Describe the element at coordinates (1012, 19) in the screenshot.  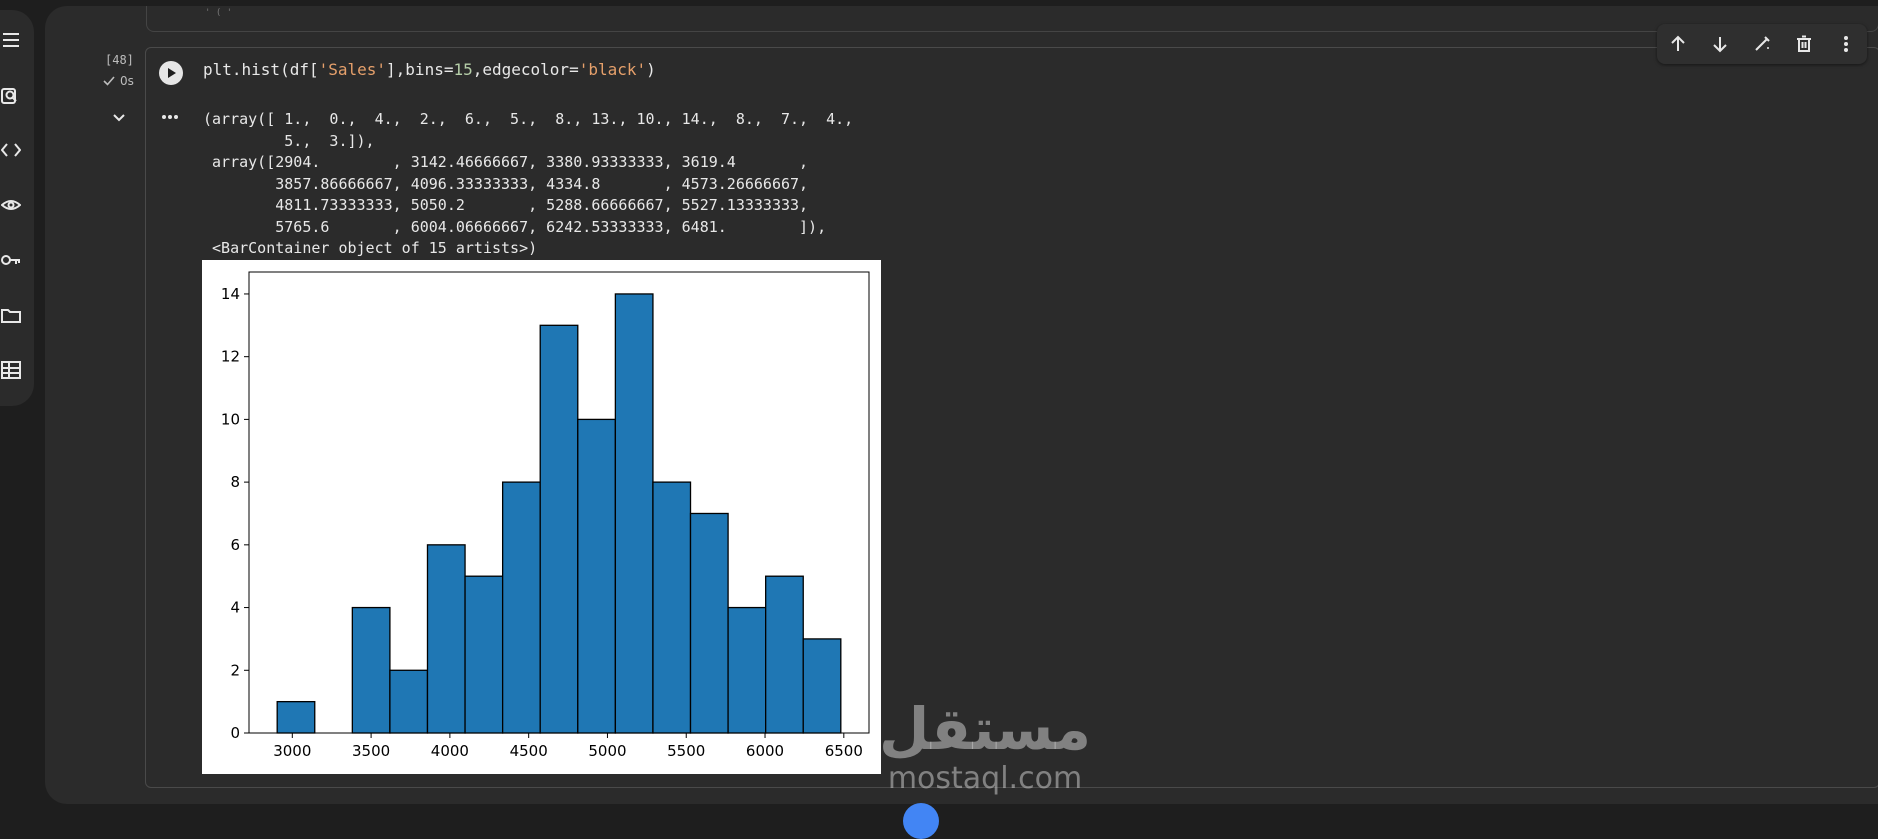
I see `previous-cell: ' ( '` at that location.